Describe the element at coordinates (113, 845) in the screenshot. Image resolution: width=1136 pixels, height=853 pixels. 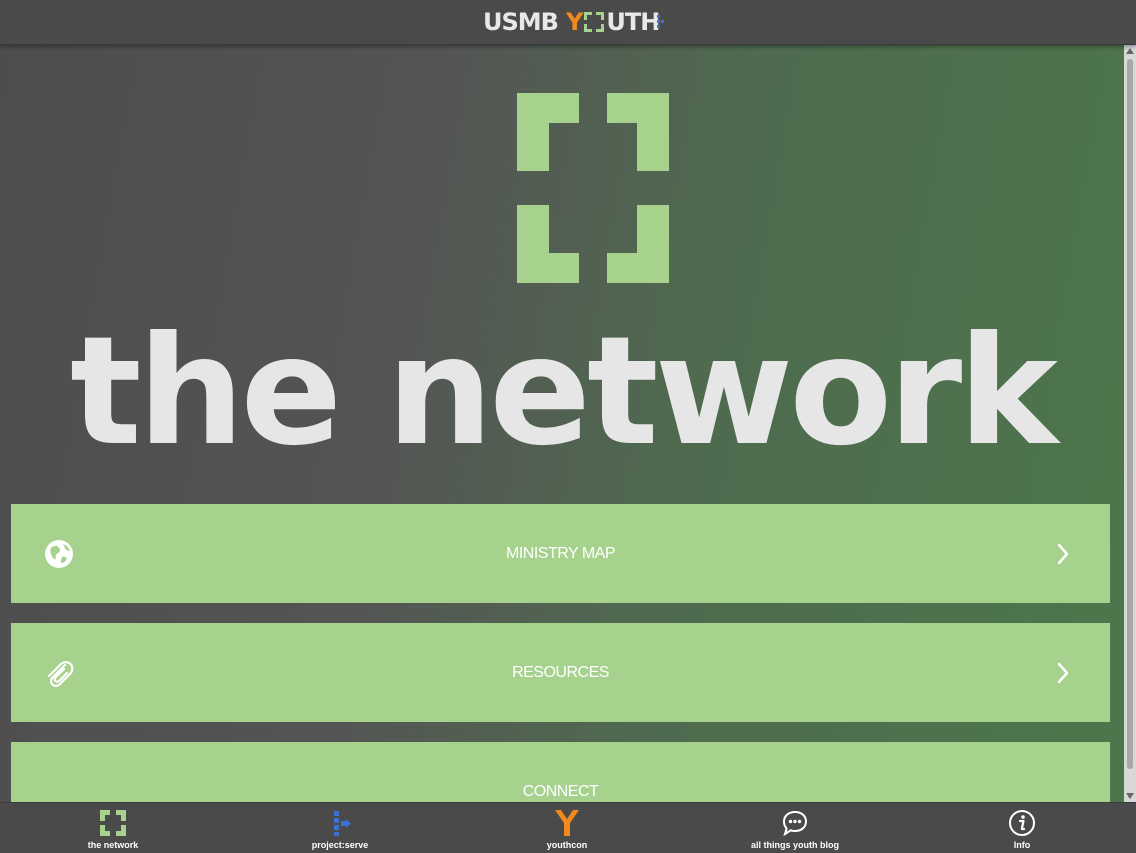
I see `tab-label: the network` at that location.